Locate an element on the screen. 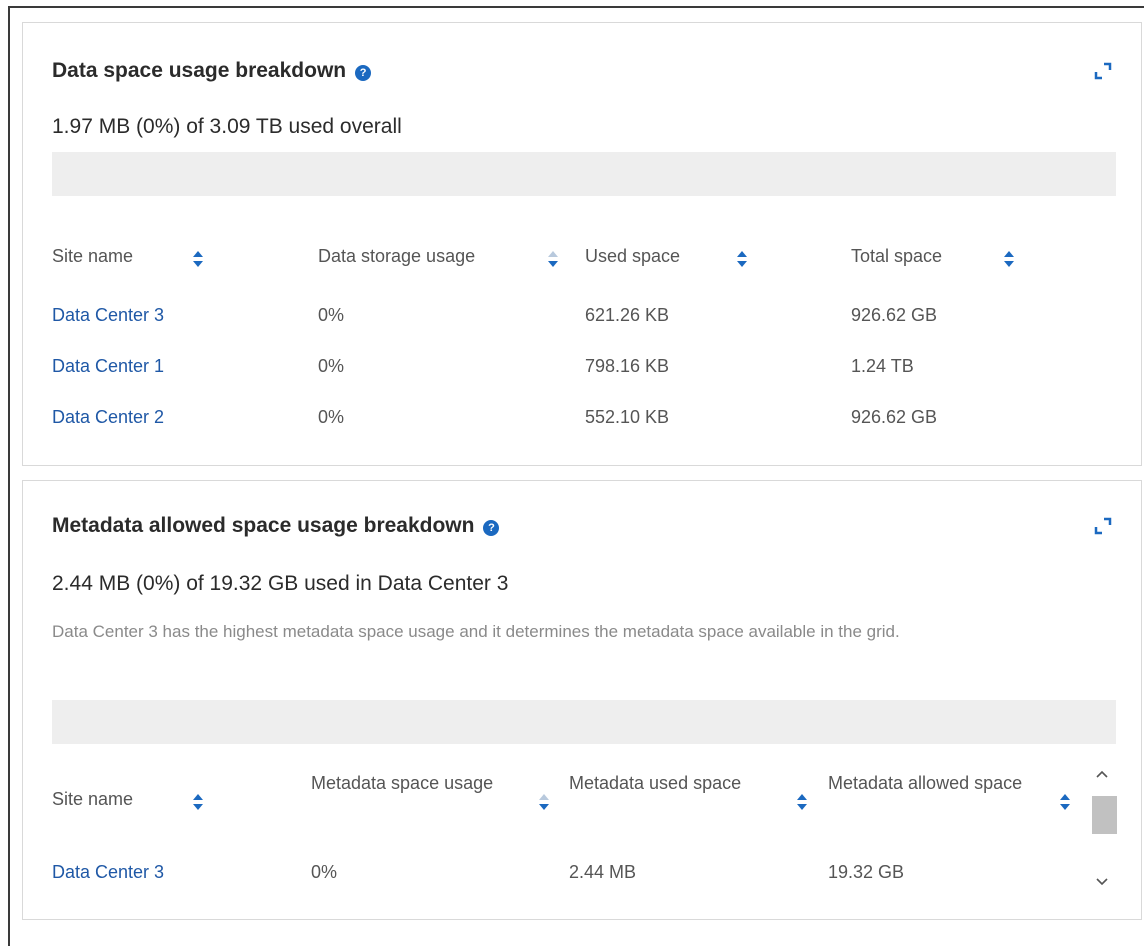  metadata-space-title: Metadata allowed space usage breakdown ? is located at coordinates (276, 526).